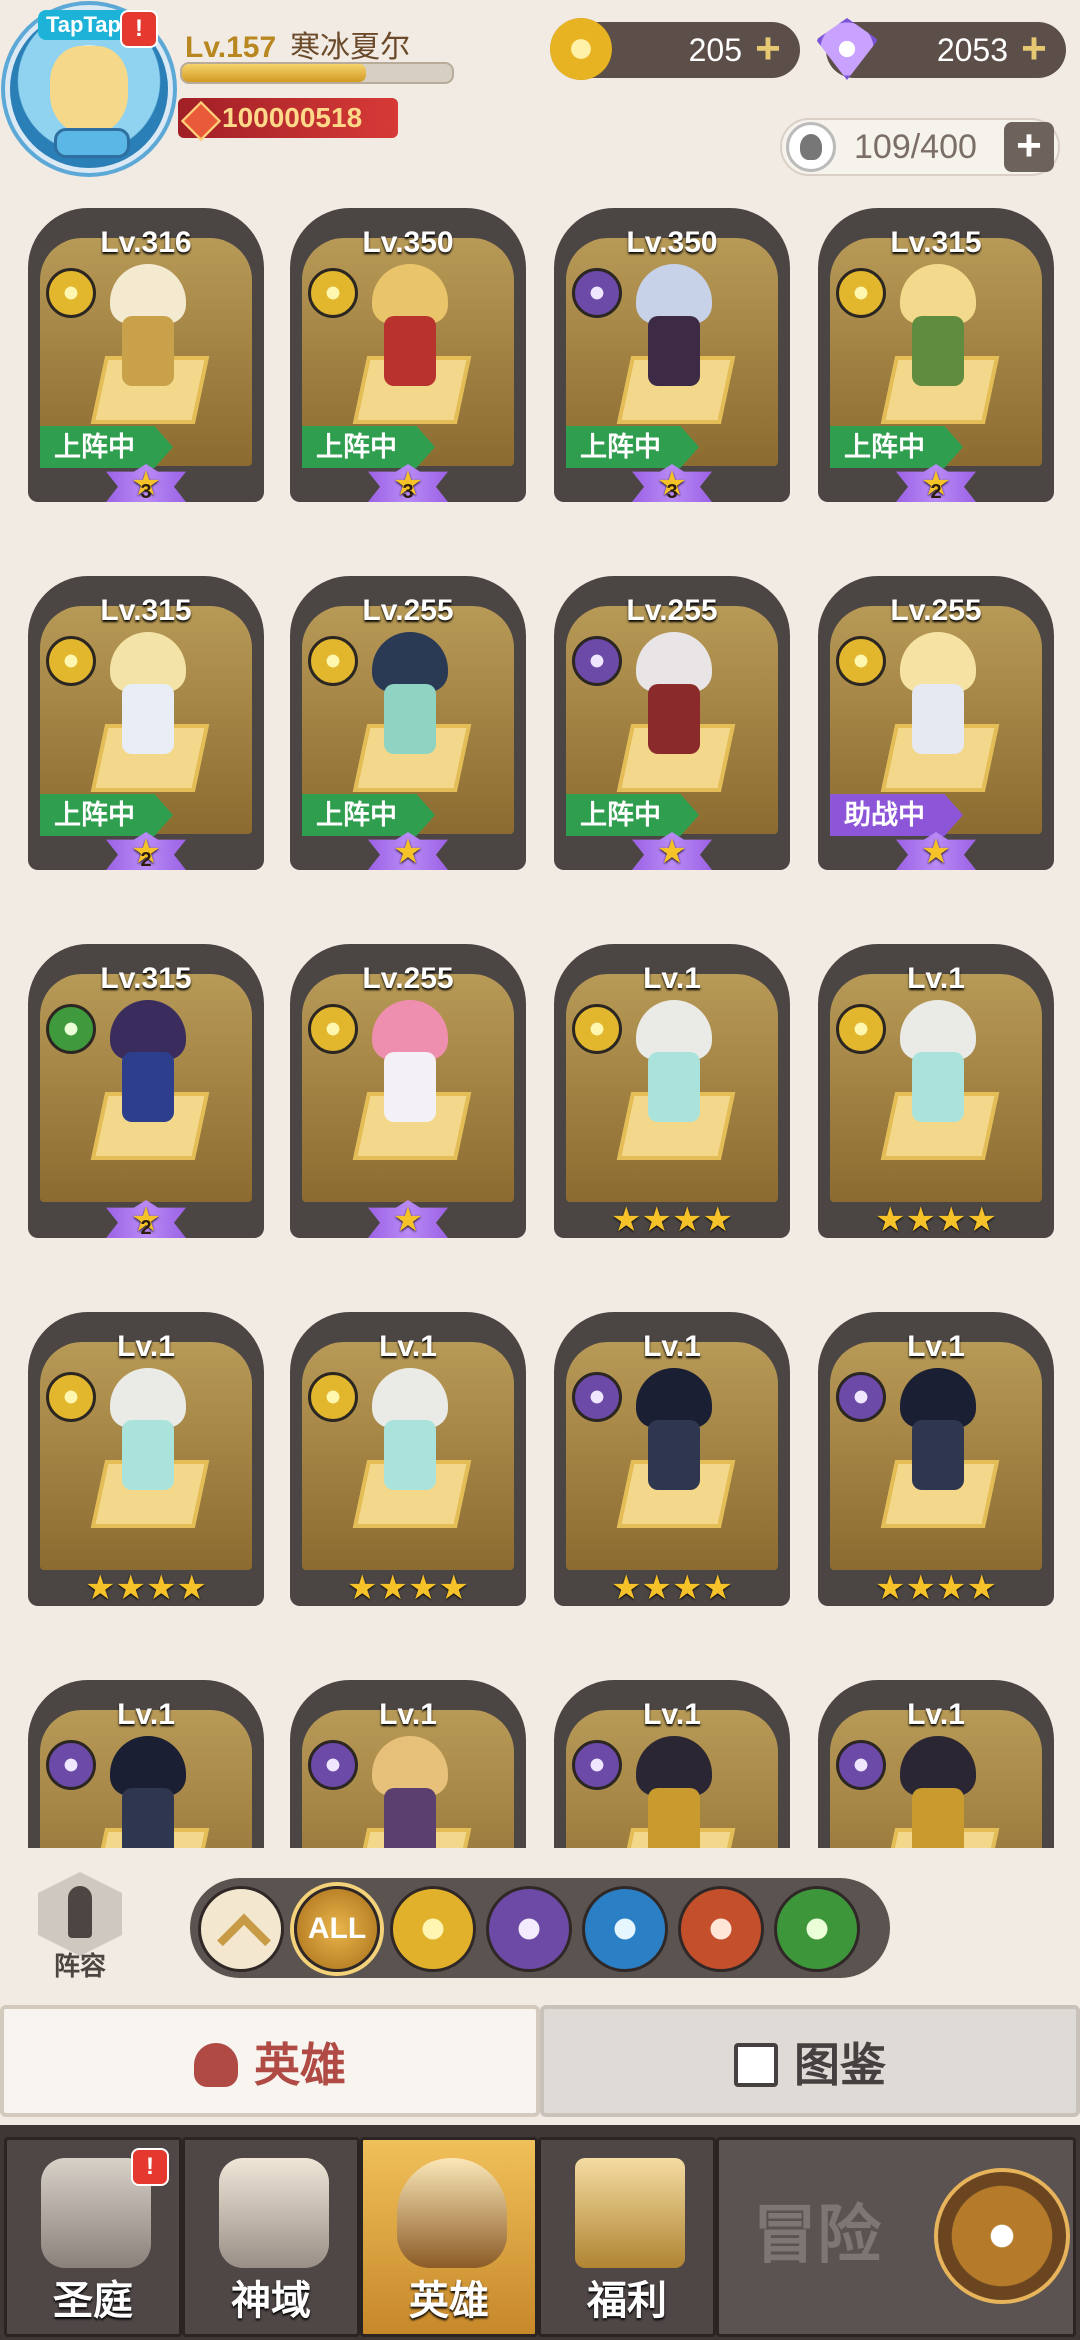  I want to click on adventure-button: 冒险, so click(896, 2237).